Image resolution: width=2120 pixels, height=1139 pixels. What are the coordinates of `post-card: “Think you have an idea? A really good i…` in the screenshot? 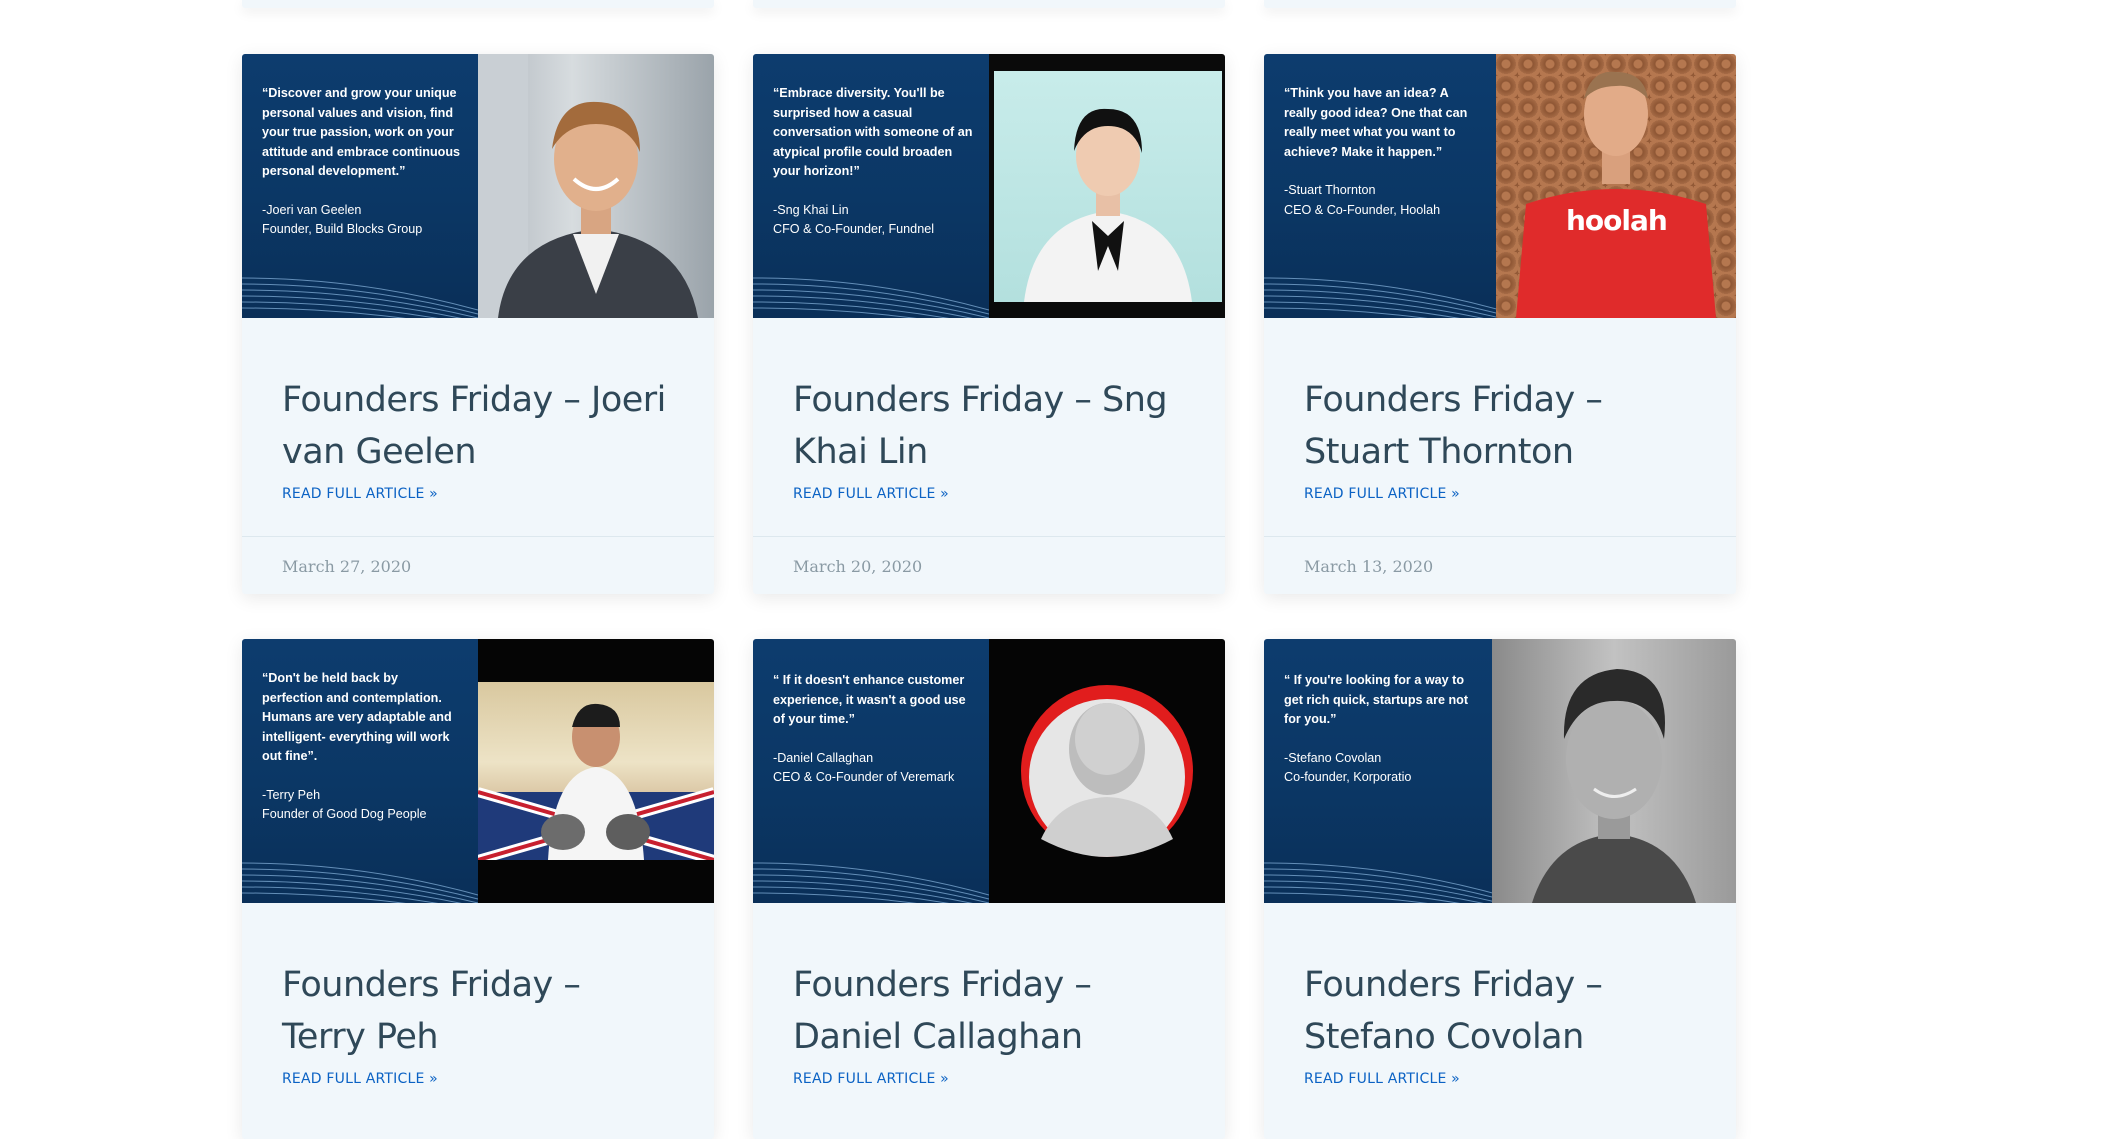 It's located at (1500, 324).